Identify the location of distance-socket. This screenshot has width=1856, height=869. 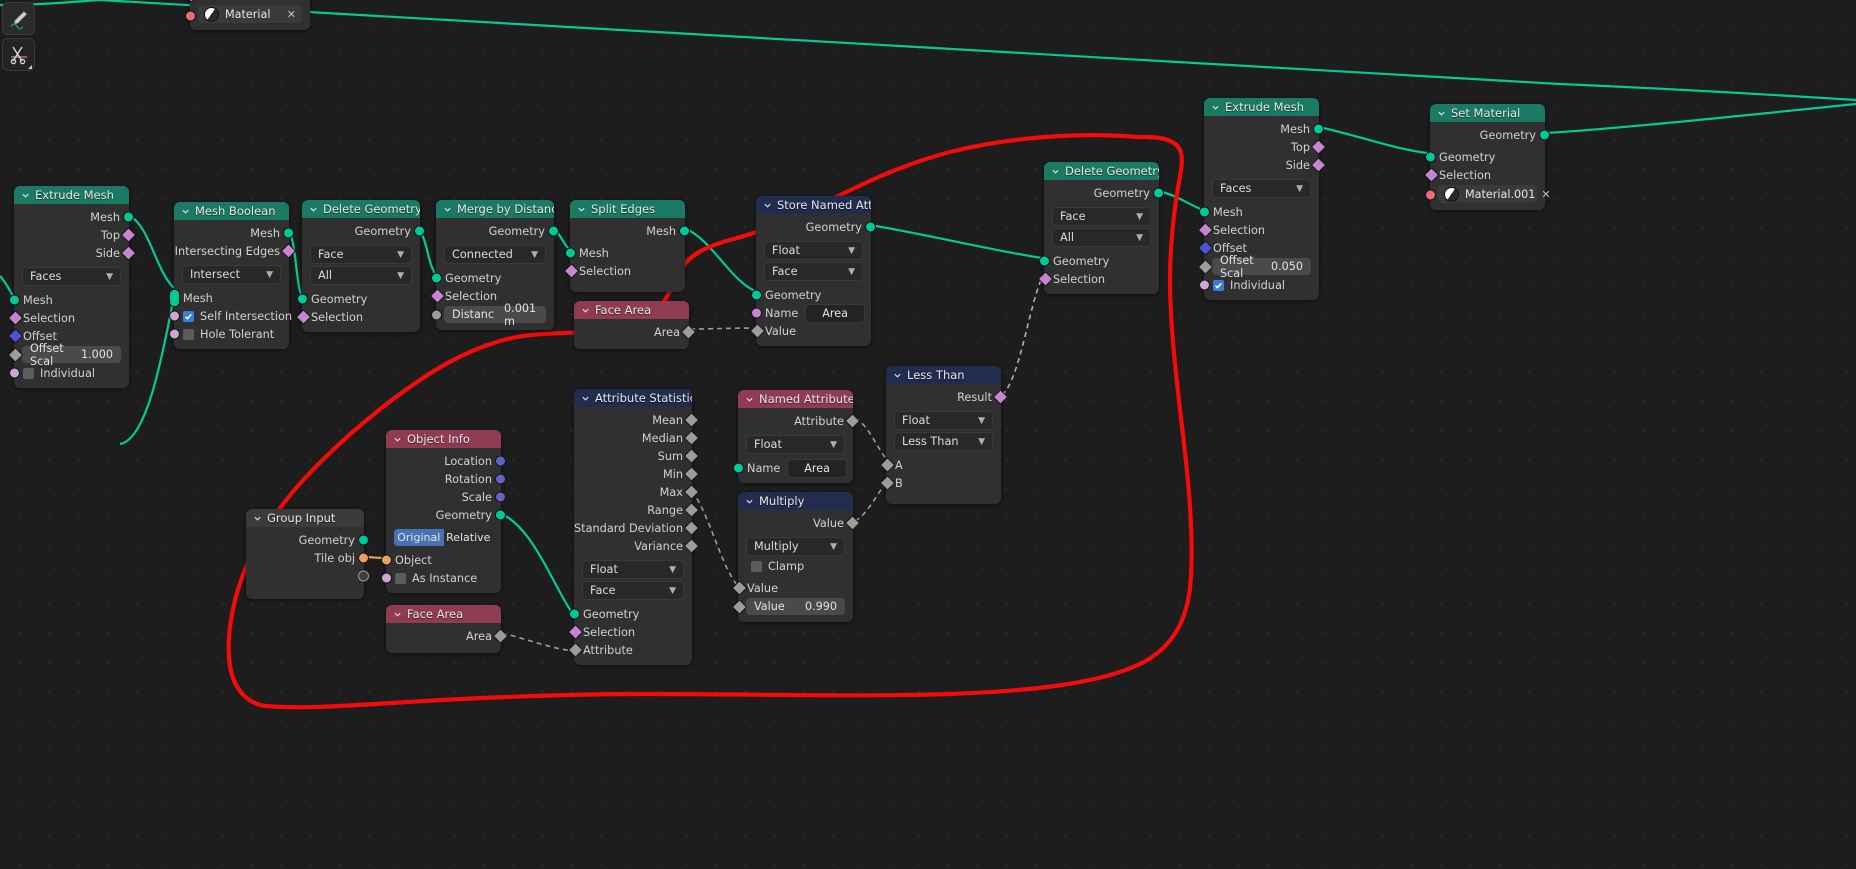
(436, 315).